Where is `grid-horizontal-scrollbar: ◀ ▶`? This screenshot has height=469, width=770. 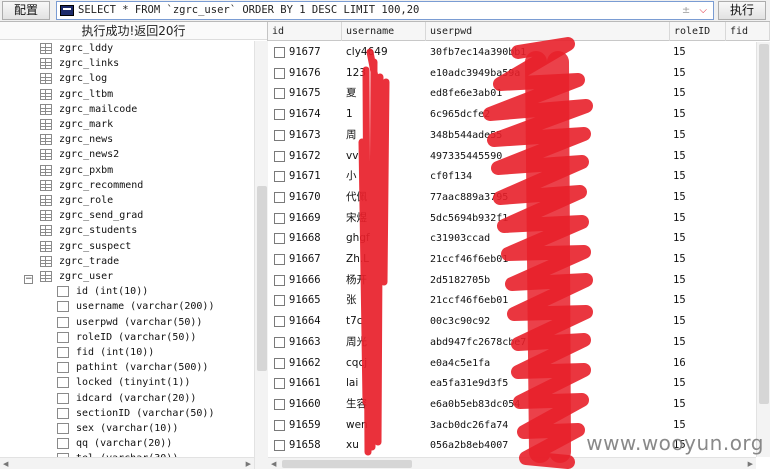
grid-horizontal-scrollbar: ◀ ▶ is located at coordinates (512, 463).